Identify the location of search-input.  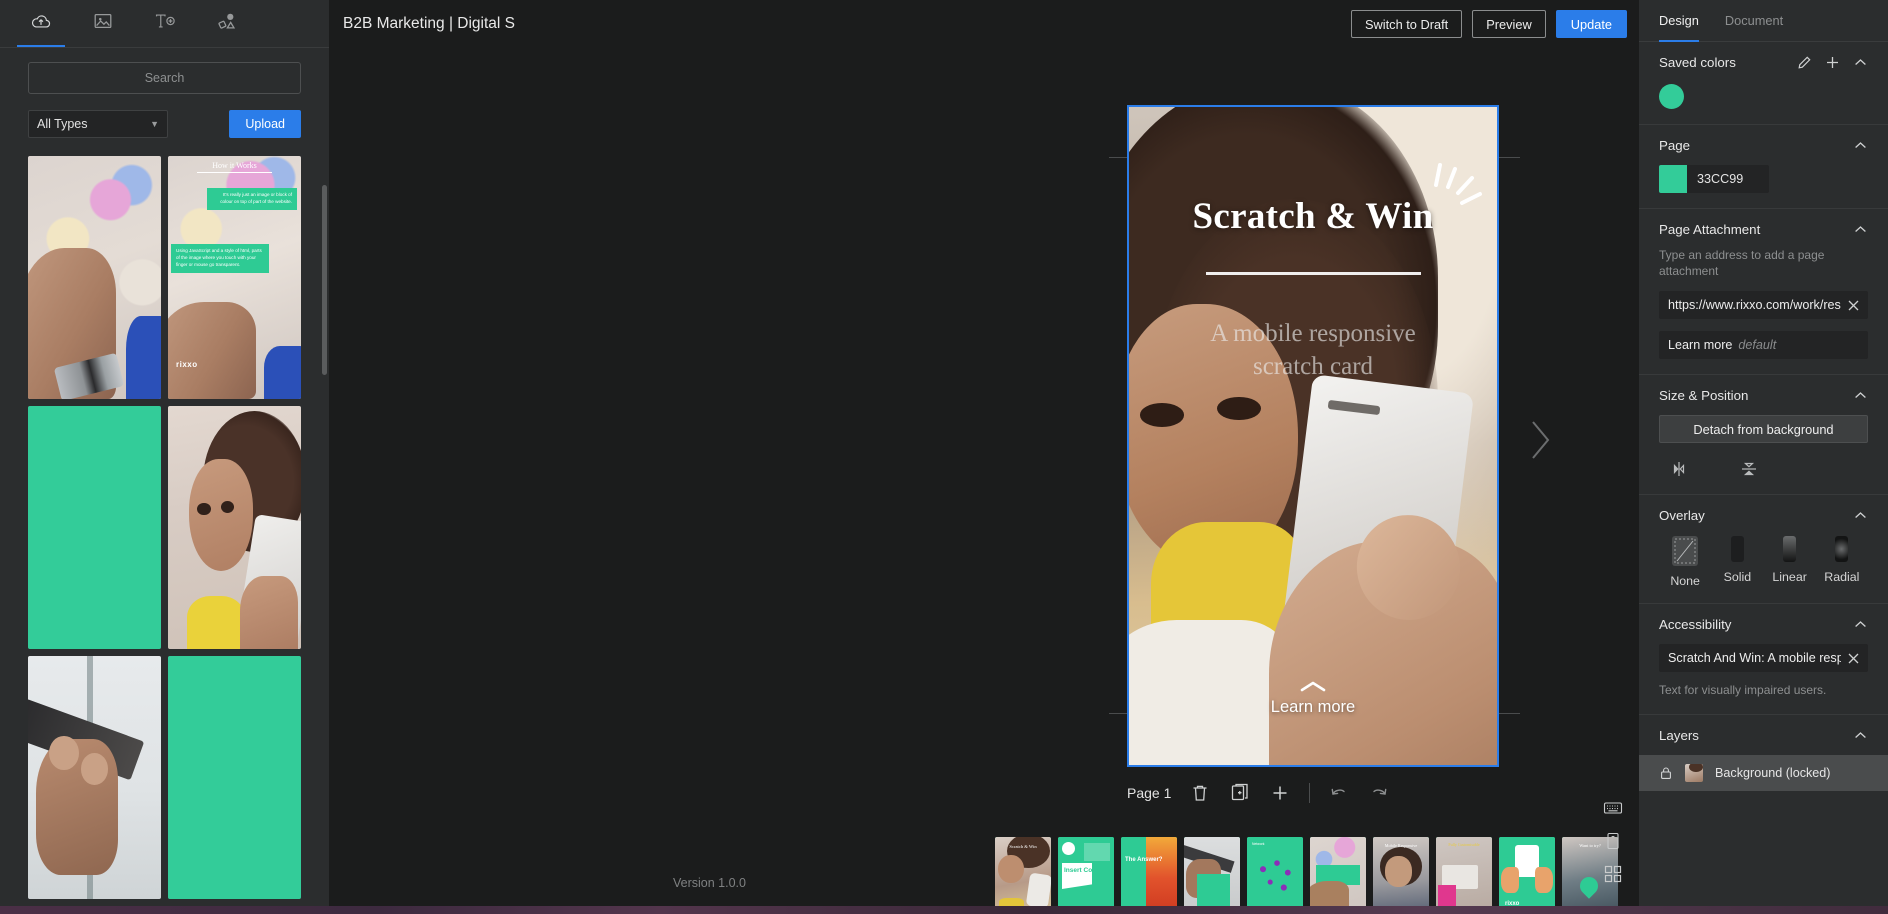
(164, 78).